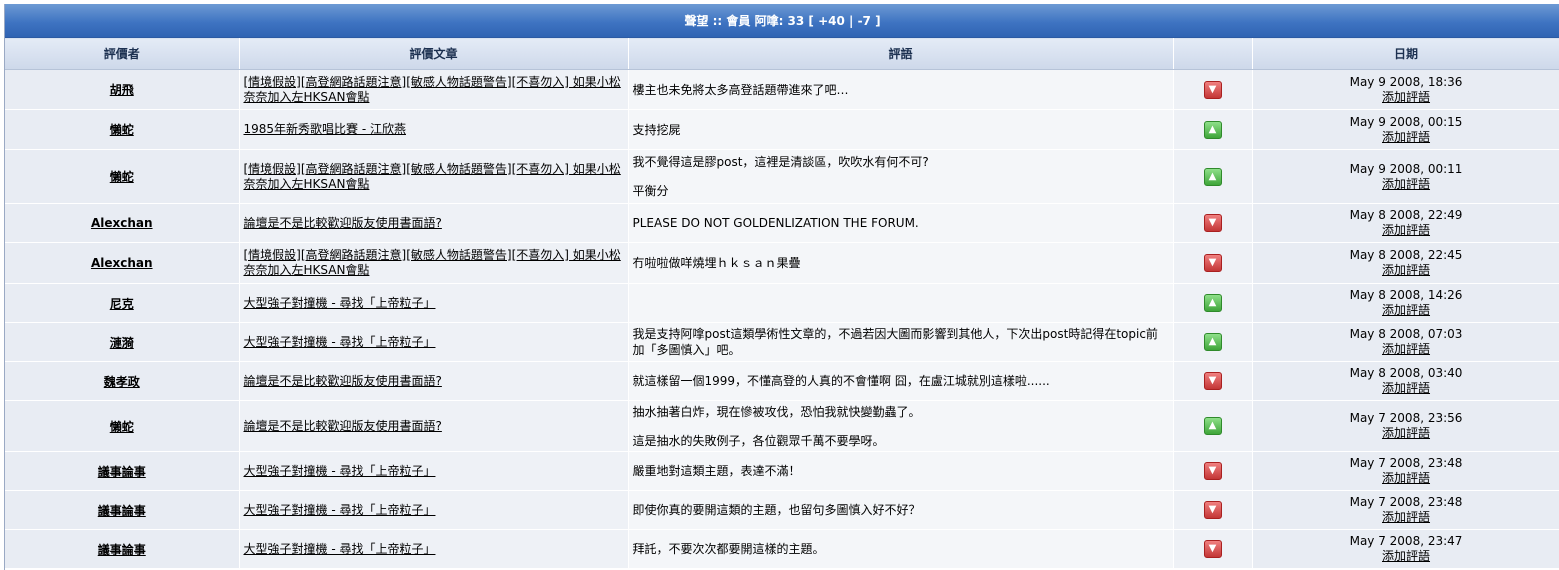  Describe the element at coordinates (901, 176) in the screenshot. I see `comment-cell: 我不覺得這是膠post，這裡是清談區，吹吹水有何不可? 平衡分` at that location.